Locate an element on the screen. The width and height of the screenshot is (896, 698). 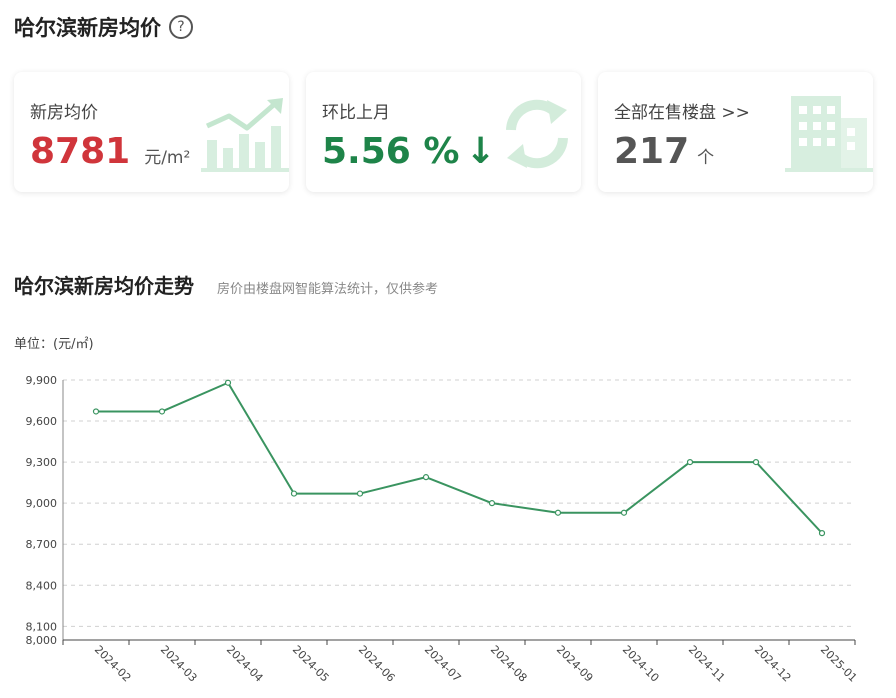
on-sale-value-row: 217 个 is located at coordinates (664, 155).